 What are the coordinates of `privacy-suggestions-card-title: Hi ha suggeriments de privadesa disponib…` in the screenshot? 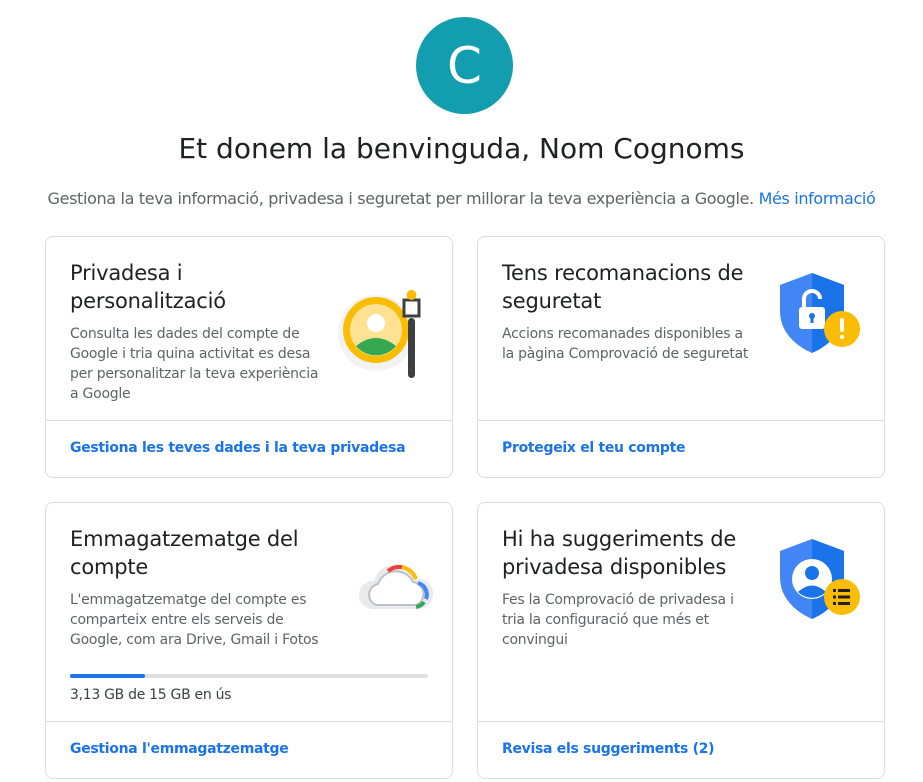 It's located at (619, 553).